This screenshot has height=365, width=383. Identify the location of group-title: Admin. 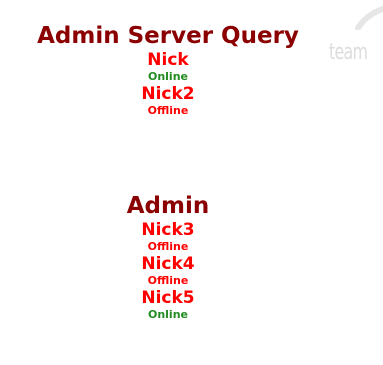
(168, 206).